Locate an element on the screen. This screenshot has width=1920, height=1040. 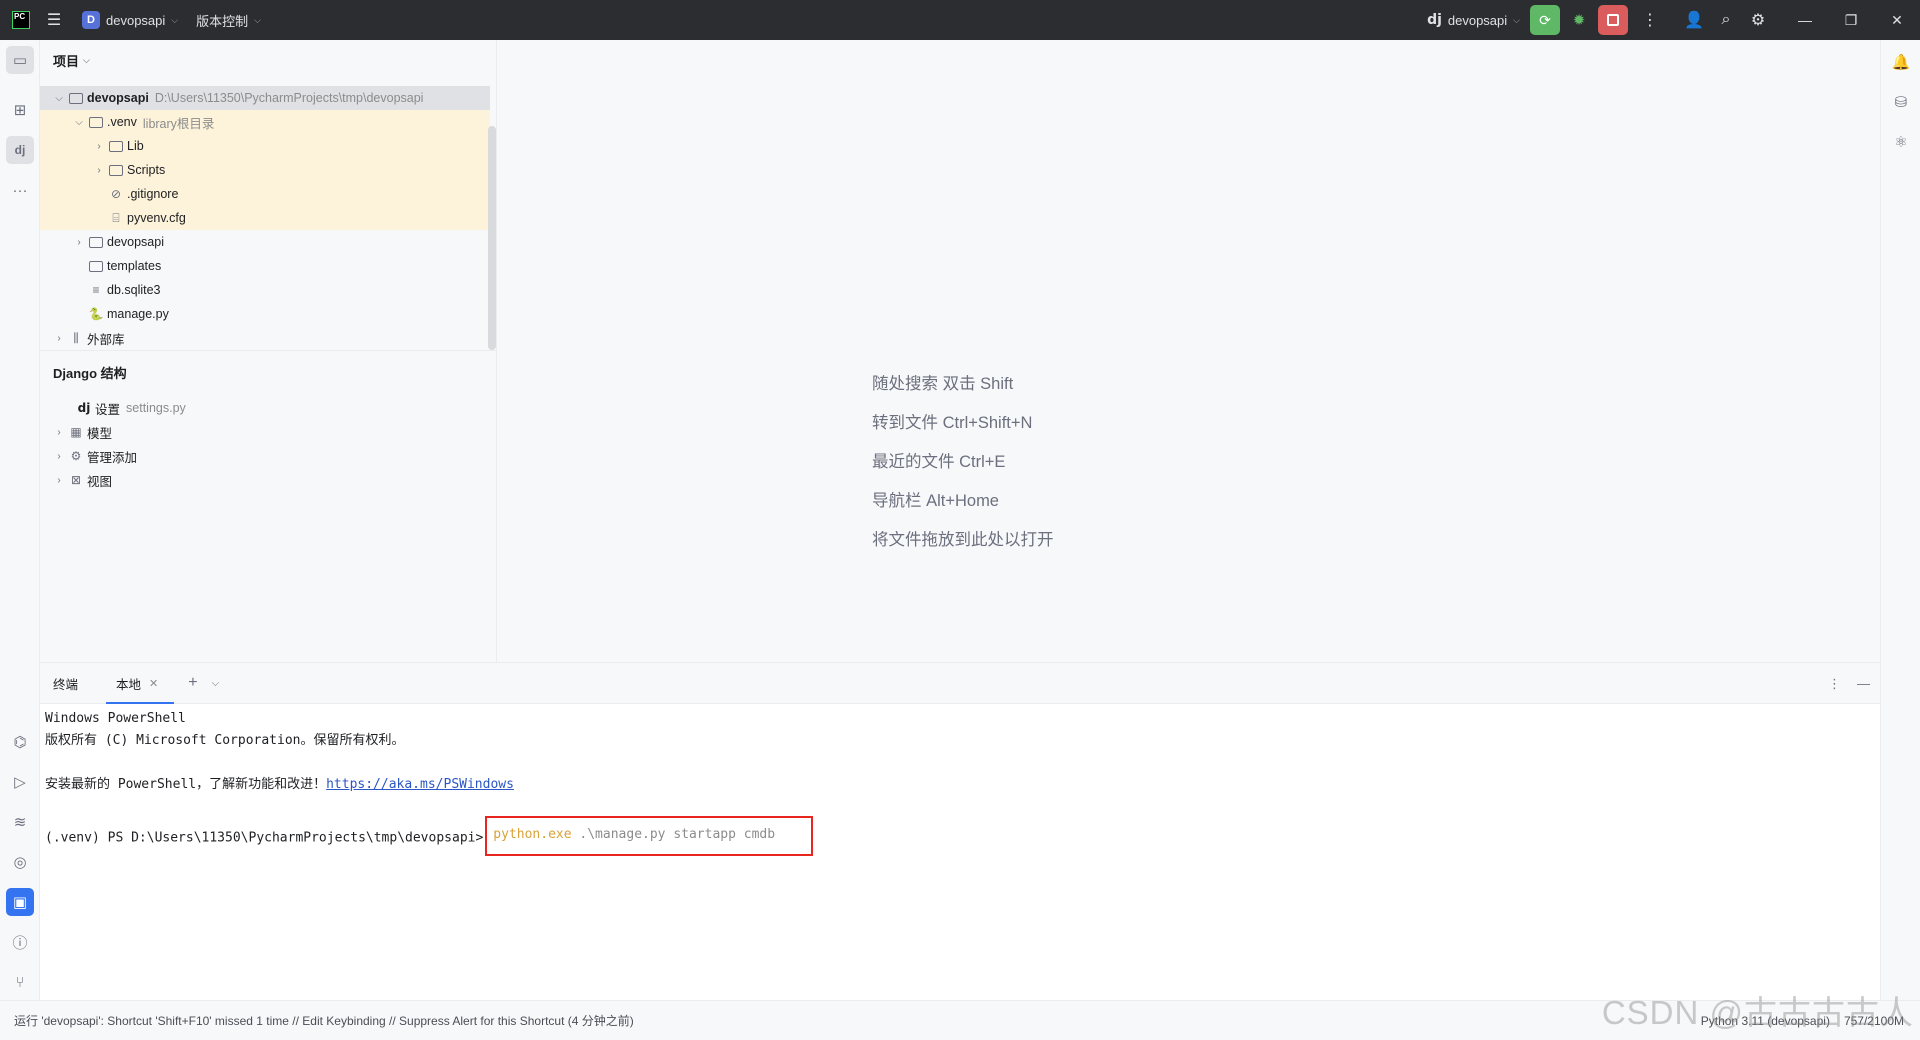
tree-item-label: pyvenv.cfg is located at coordinates (156, 218).